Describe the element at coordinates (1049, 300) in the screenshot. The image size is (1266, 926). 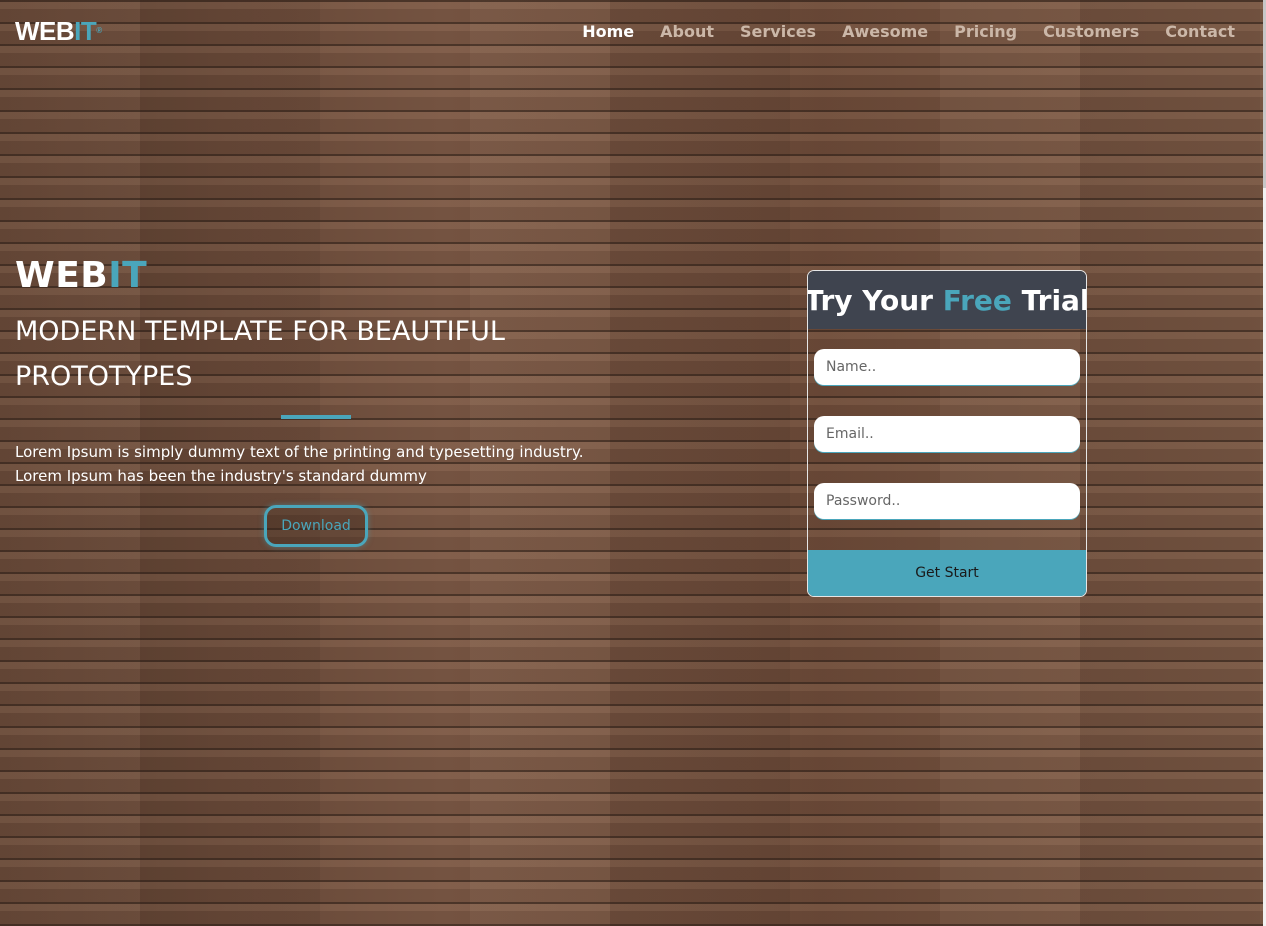
I see `trial-title-after: Trial` at that location.